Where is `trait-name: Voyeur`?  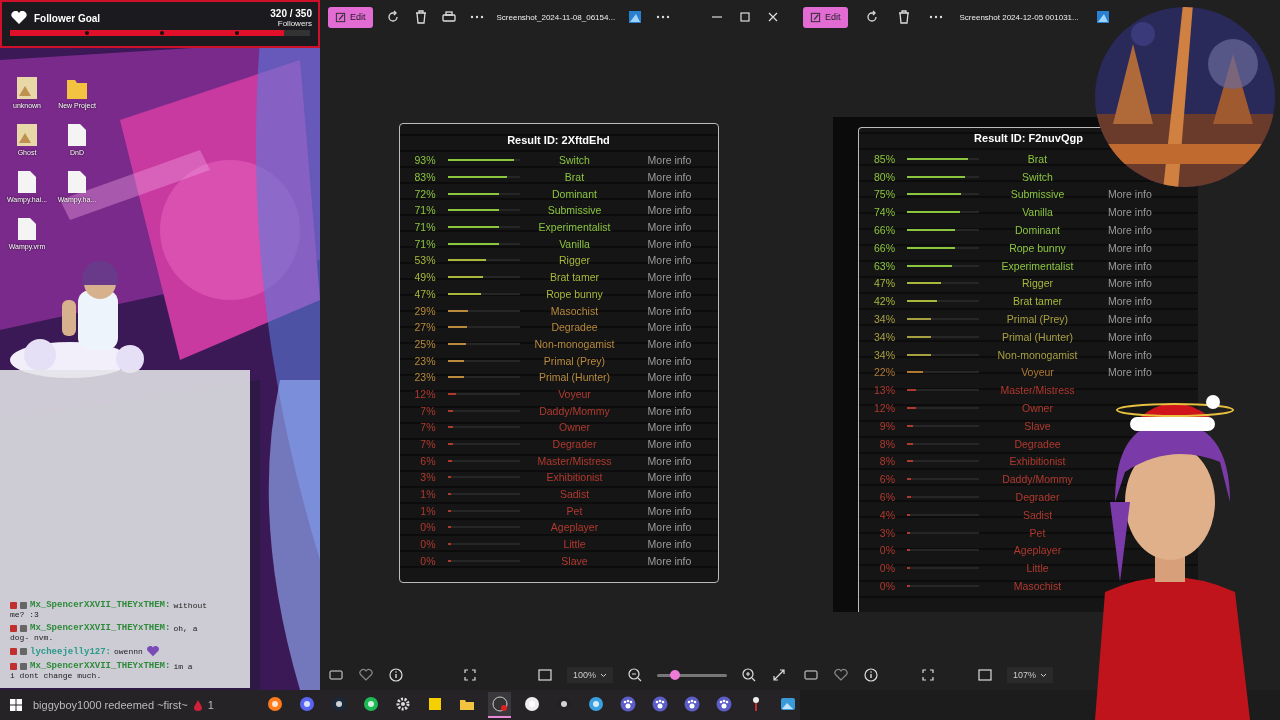 trait-name: Voyeur is located at coordinates (1037, 372).